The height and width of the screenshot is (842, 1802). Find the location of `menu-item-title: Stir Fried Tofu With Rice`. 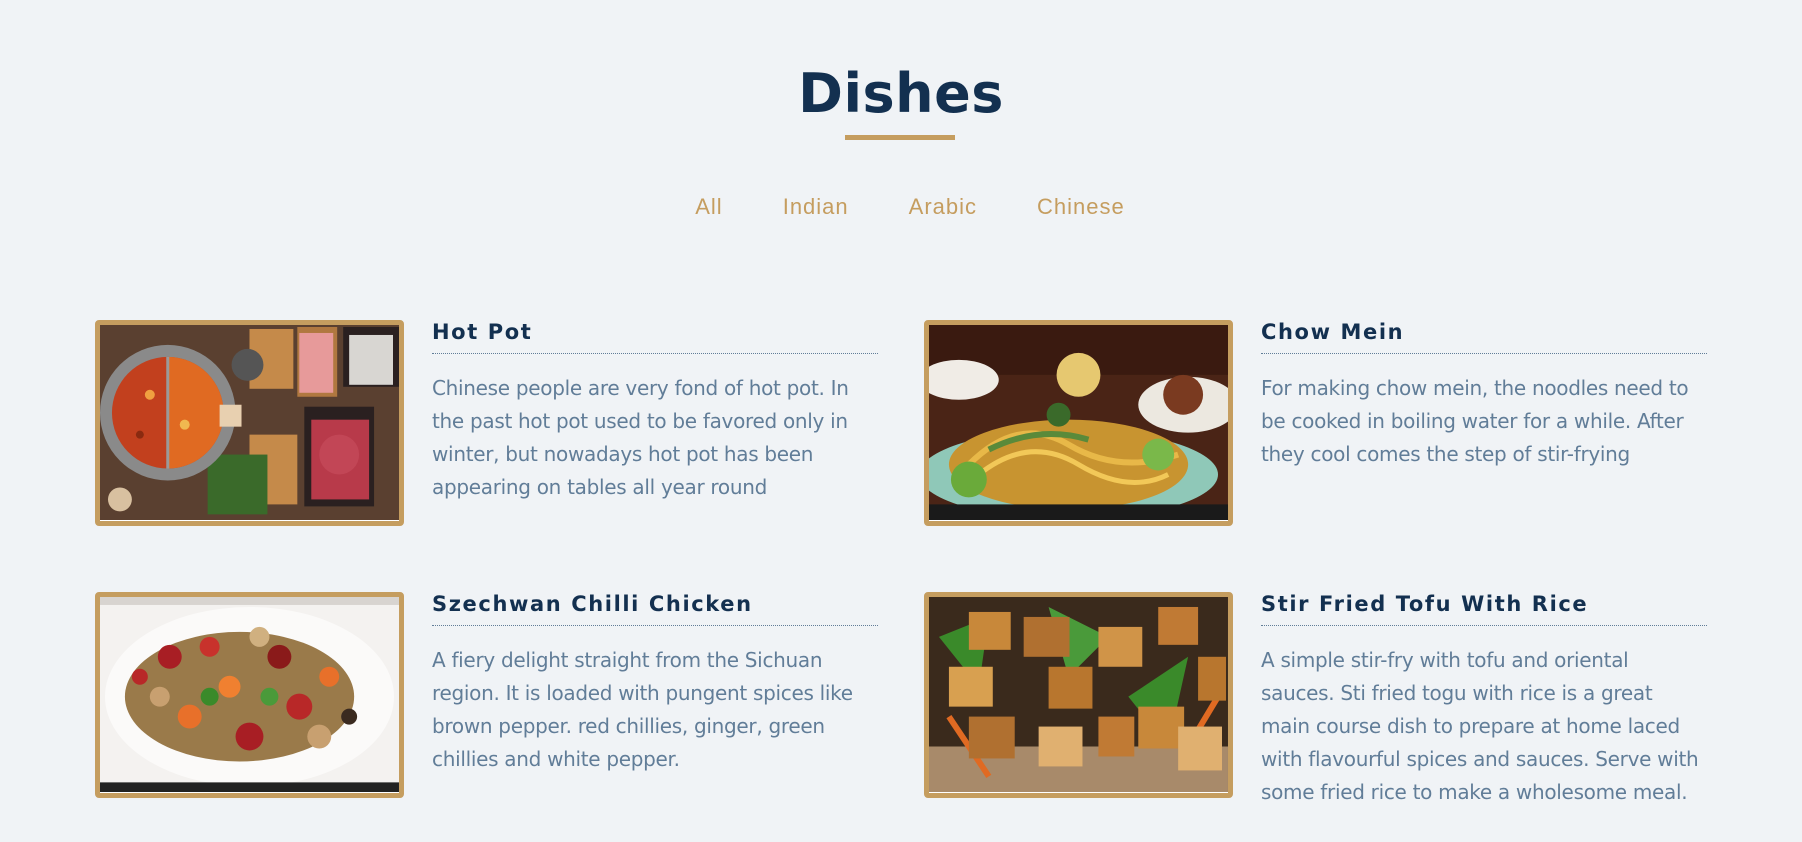

menu-item-title: Stir Fried Tofu With Rice is located at coordinates (1484, 609).